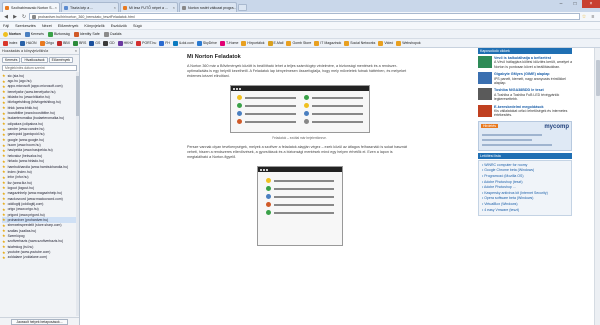 This screenshot has height=325, width=600. Describe the element at coordinates (242, 7) in the screenshot. I see `new-tab-button` at that location.